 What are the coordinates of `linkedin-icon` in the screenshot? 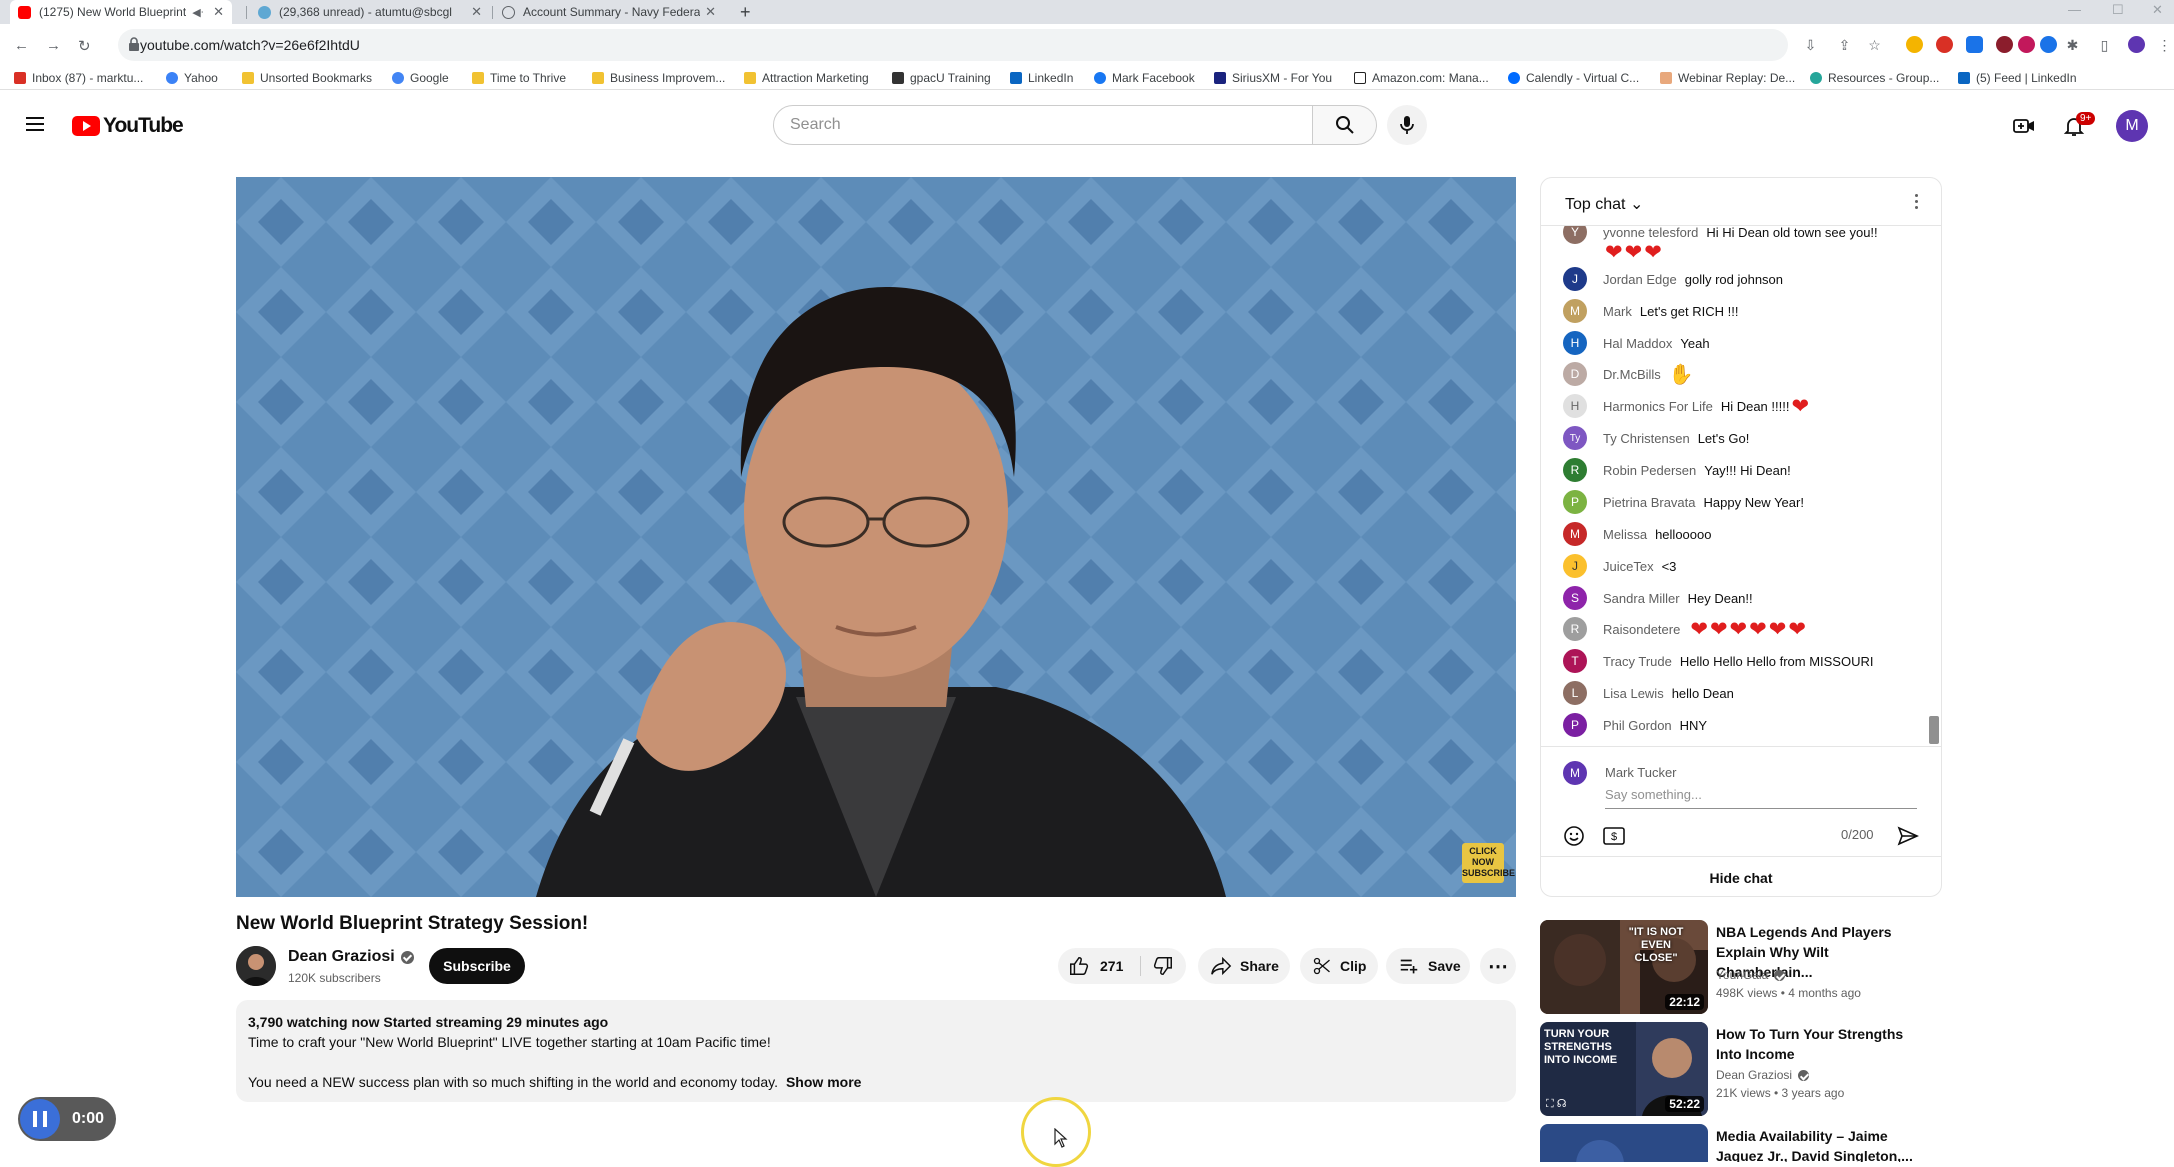 It's located at (1964, 78).